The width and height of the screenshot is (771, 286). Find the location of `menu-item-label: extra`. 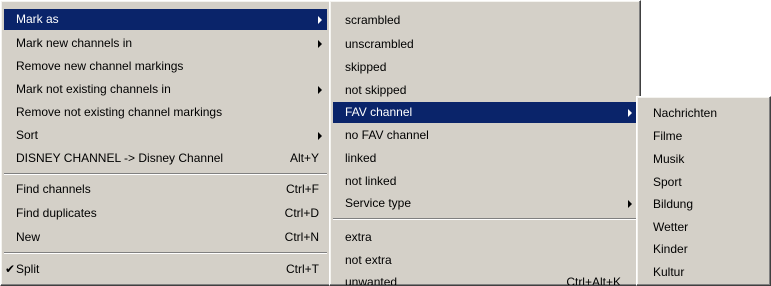

menu-item-label: extra is located at coordinates (358, 237).